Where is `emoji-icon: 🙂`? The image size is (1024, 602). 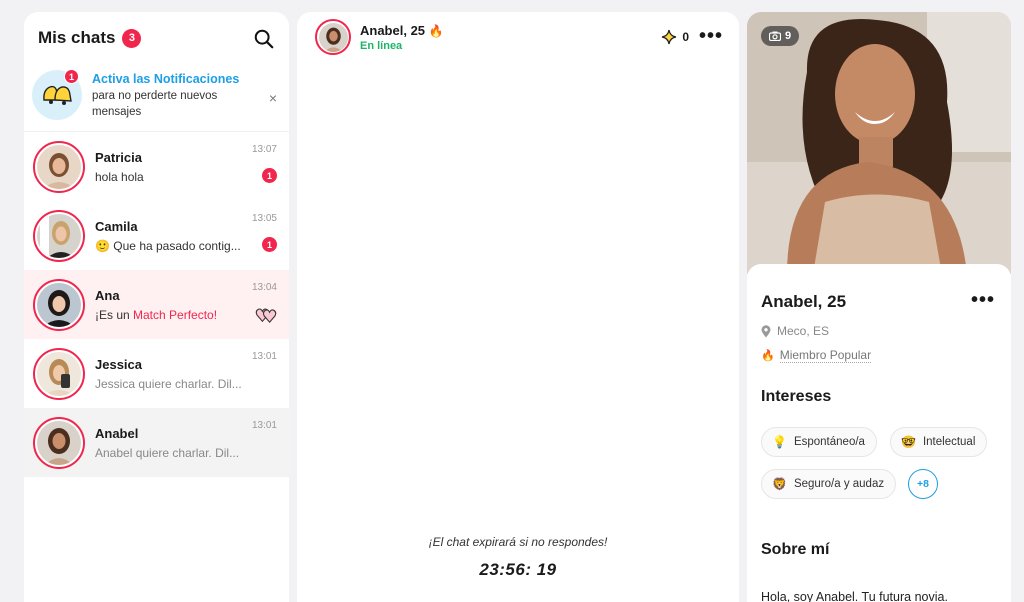
emoji-icon: 🙂 is located at coordinates (102, 245).